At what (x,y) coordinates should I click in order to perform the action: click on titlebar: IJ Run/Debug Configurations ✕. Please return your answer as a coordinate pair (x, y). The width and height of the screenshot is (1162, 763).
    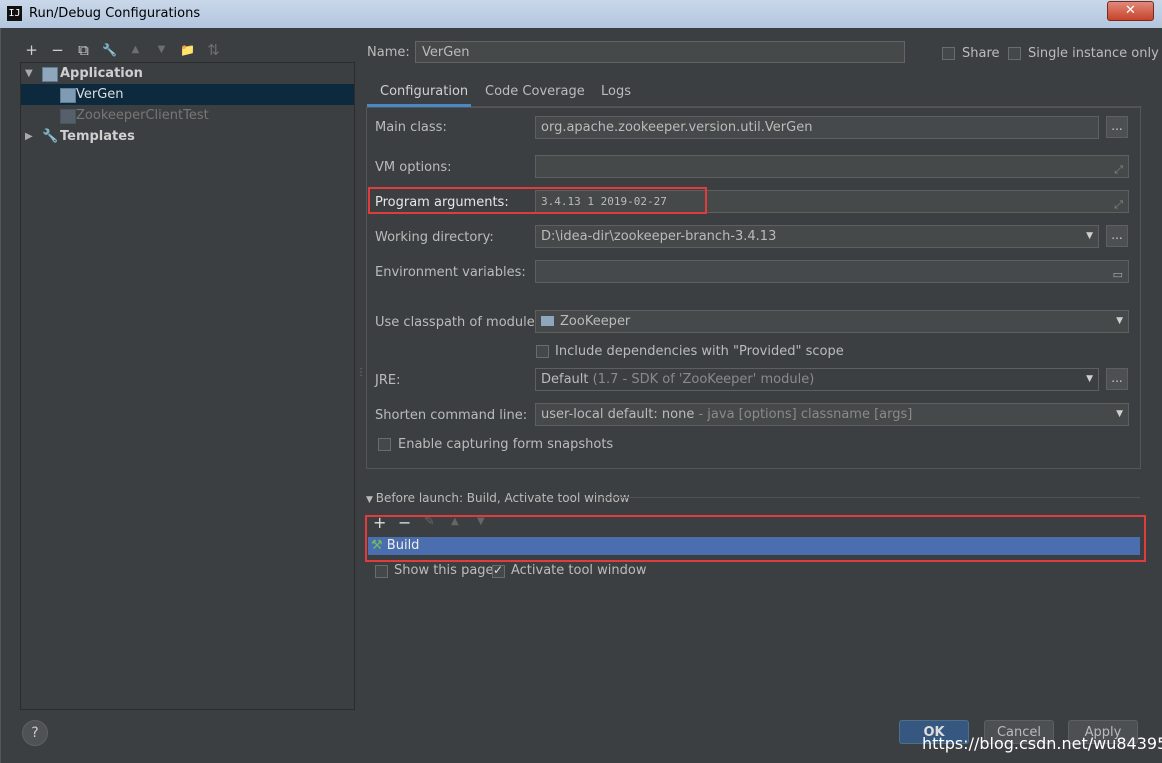
    Looking at the image, I should click on (581, 14).